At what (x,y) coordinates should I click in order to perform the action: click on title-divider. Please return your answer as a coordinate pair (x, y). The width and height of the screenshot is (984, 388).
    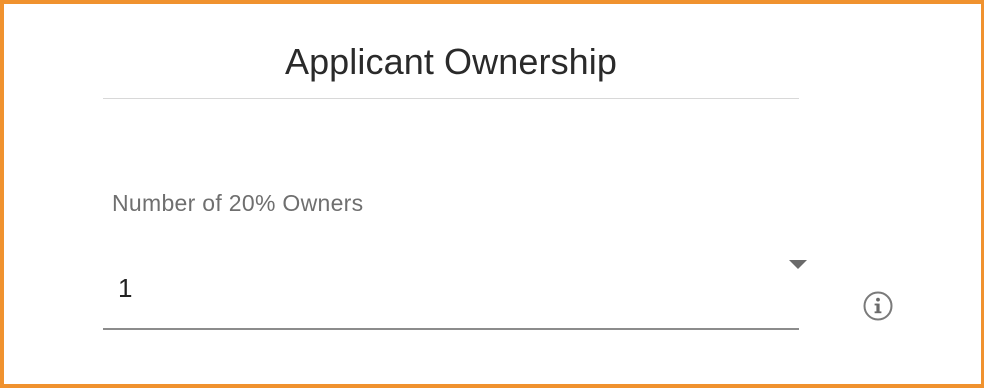
    Looking at the image, I should click on (451, 98).